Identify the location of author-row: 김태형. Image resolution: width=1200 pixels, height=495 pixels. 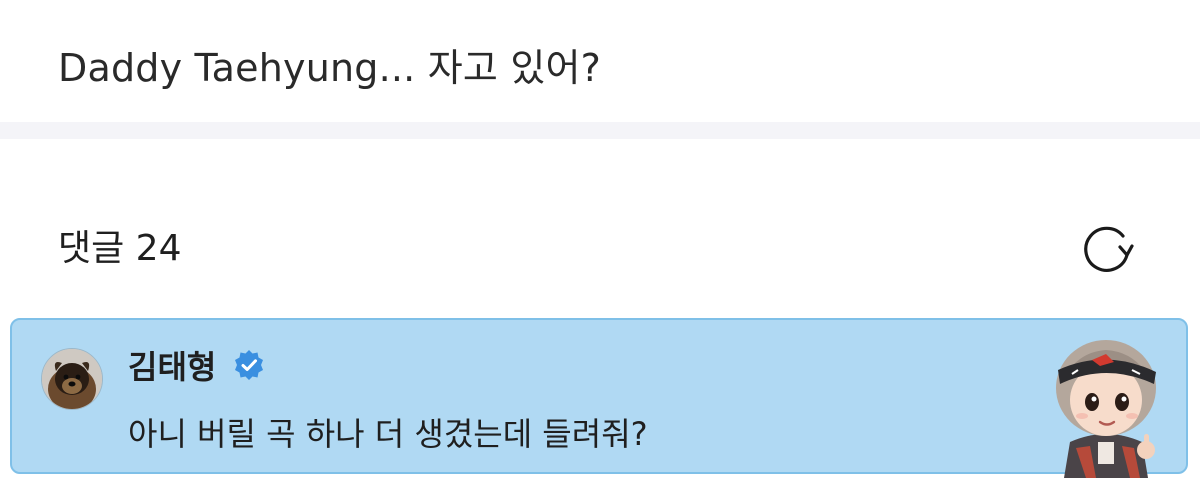
(196, 367).